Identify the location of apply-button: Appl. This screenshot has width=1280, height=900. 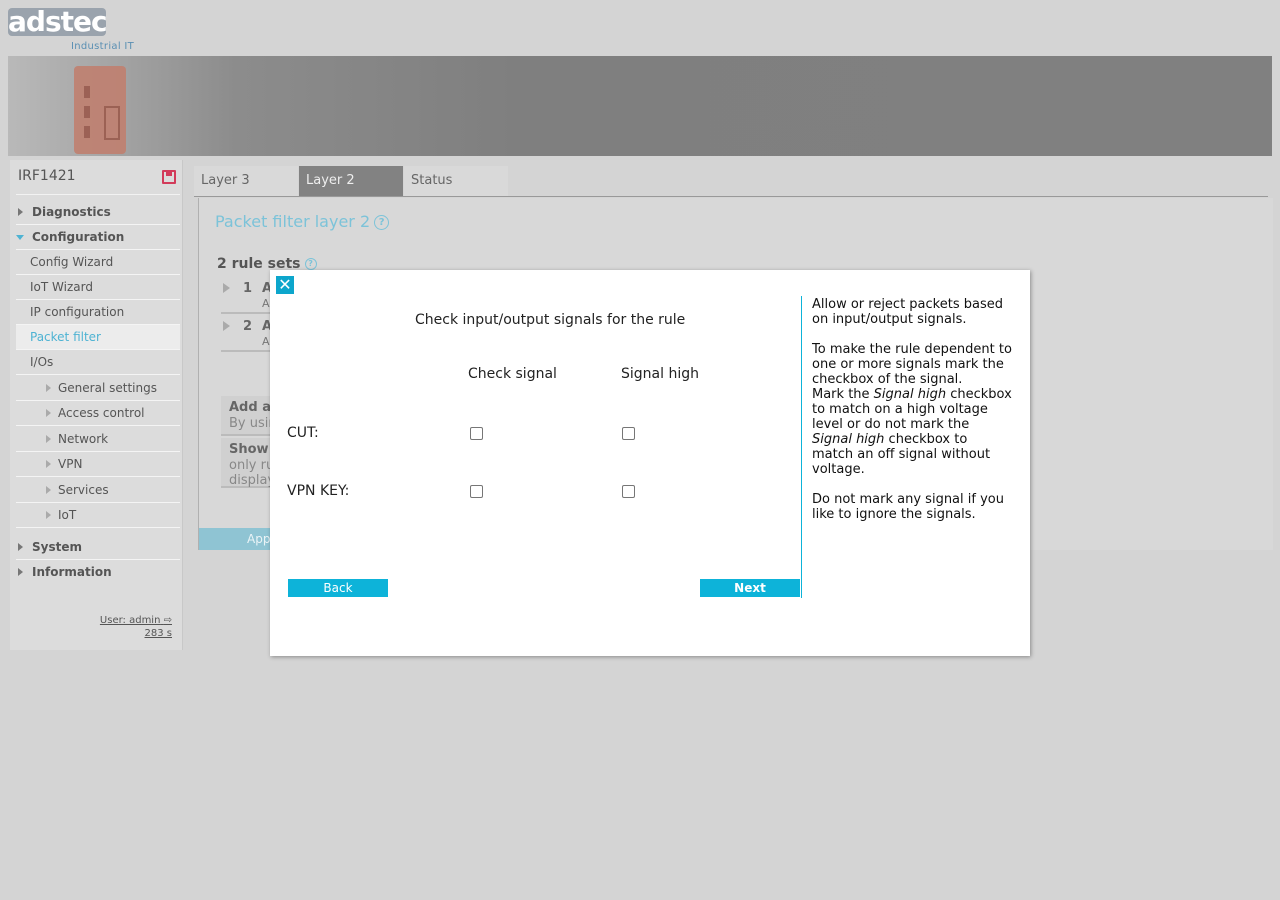
(239, 539).